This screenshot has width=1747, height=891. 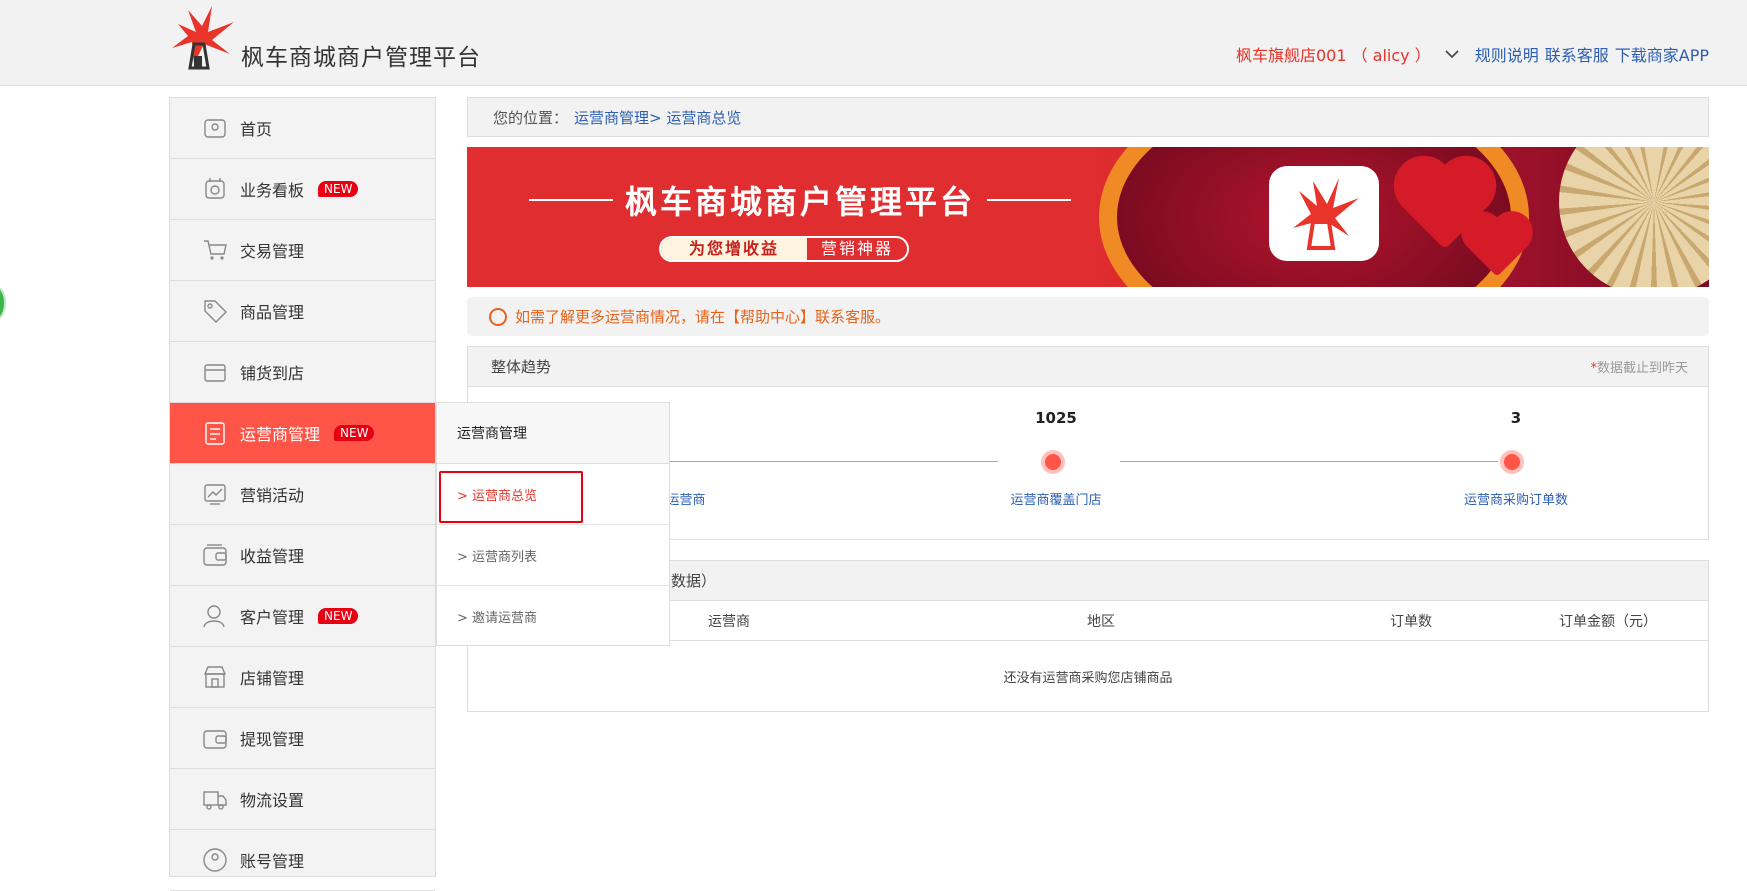 I want to click on breadcrumb-prefix: 您的位置：, so click(x=531, y=117).